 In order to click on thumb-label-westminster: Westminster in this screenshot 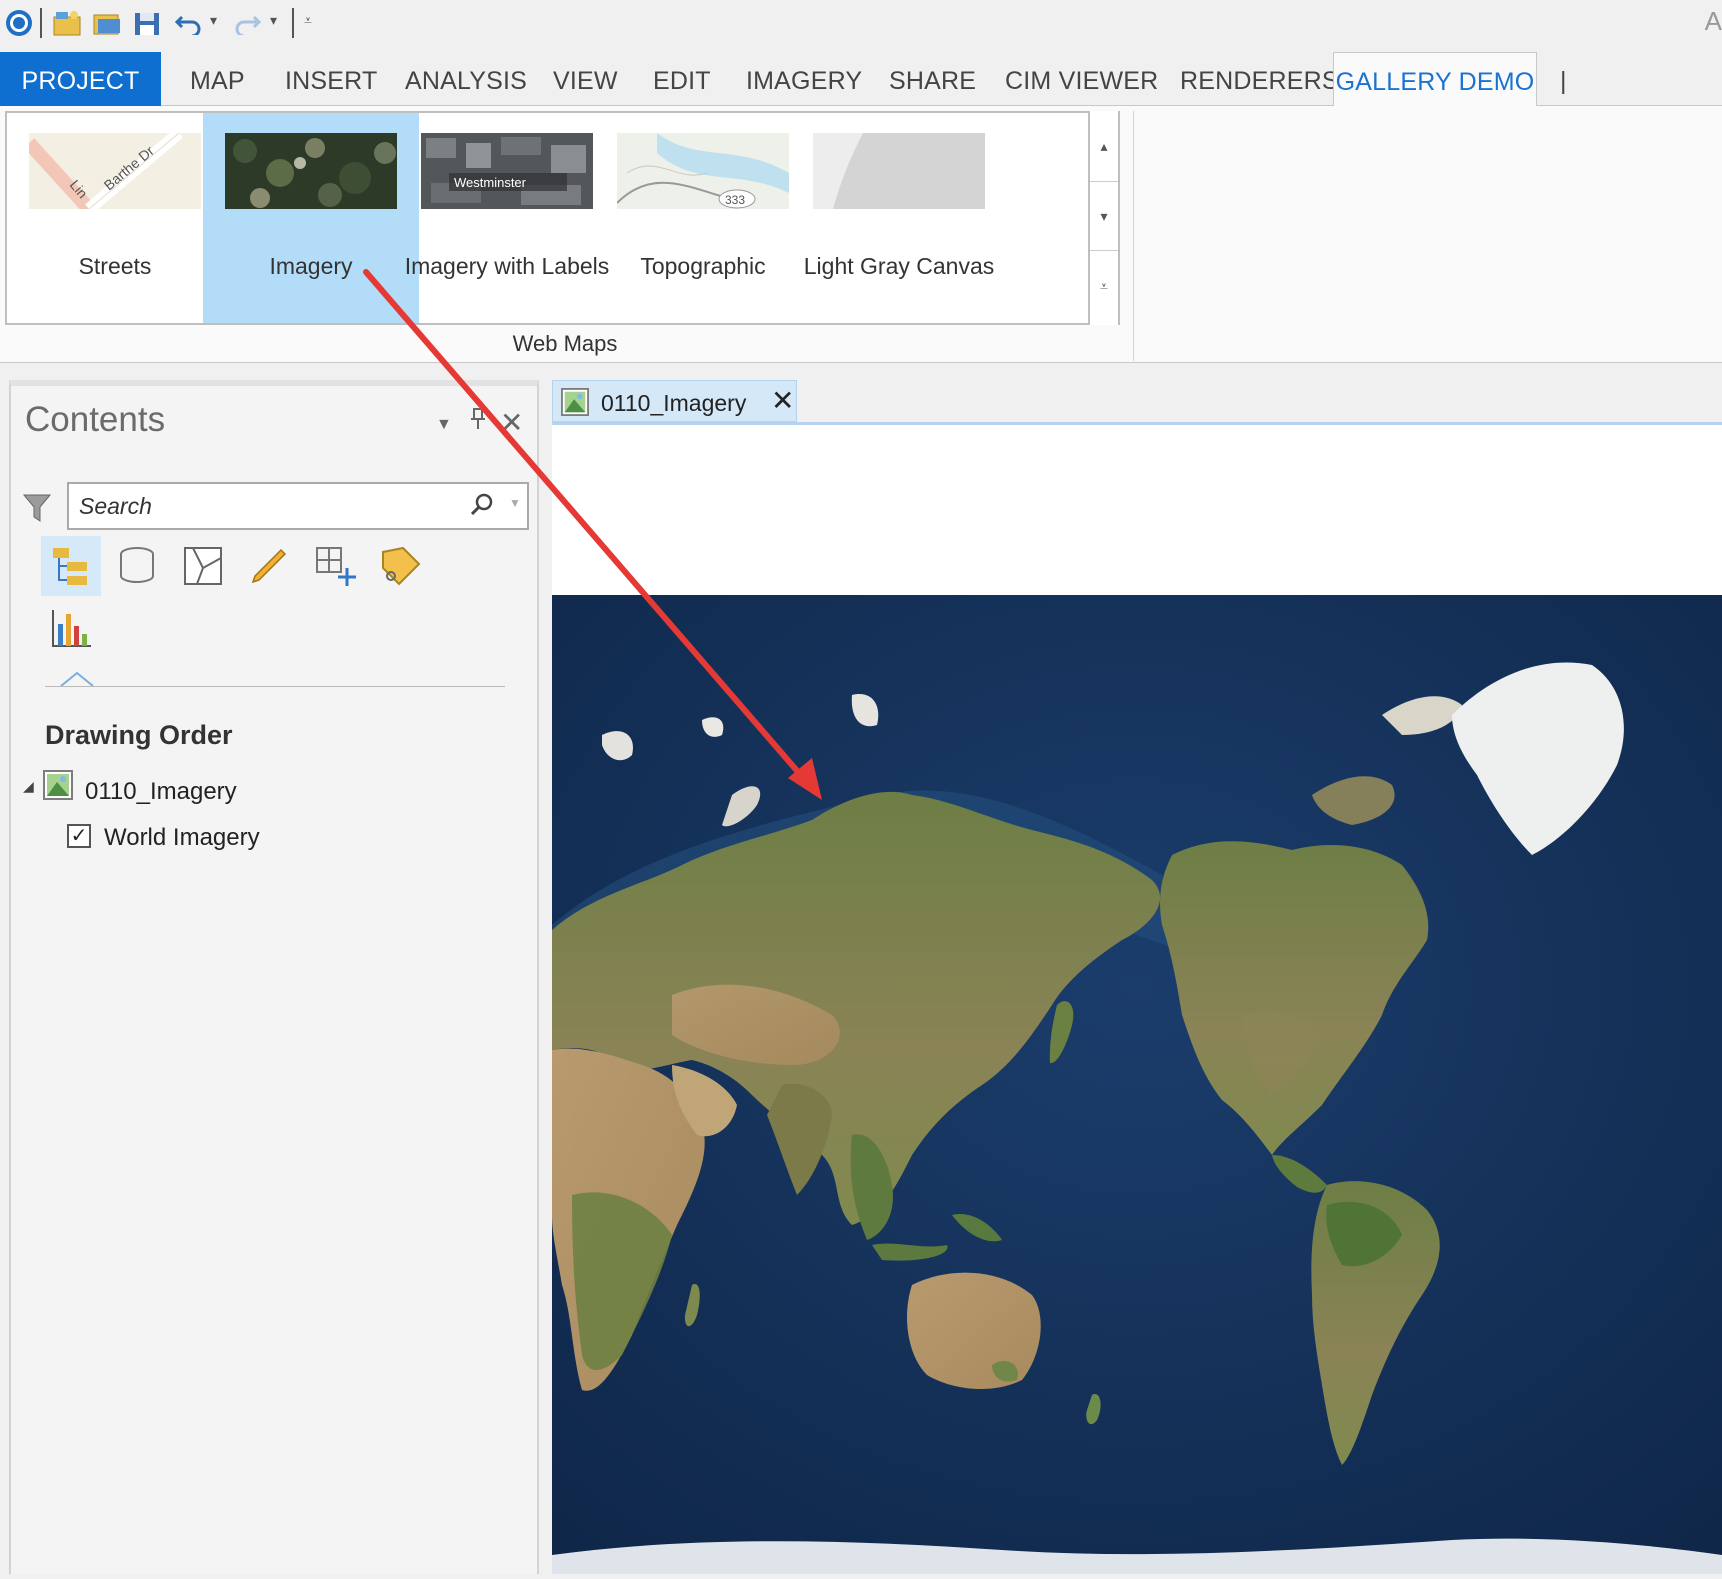, I will do `click(490, 182)`.